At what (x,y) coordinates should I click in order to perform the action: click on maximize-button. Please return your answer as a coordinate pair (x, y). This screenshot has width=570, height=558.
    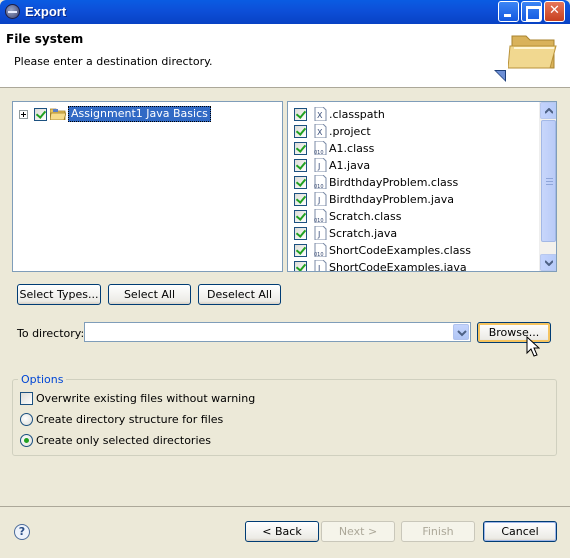
    Looking at the image, I should click on (531, 11).